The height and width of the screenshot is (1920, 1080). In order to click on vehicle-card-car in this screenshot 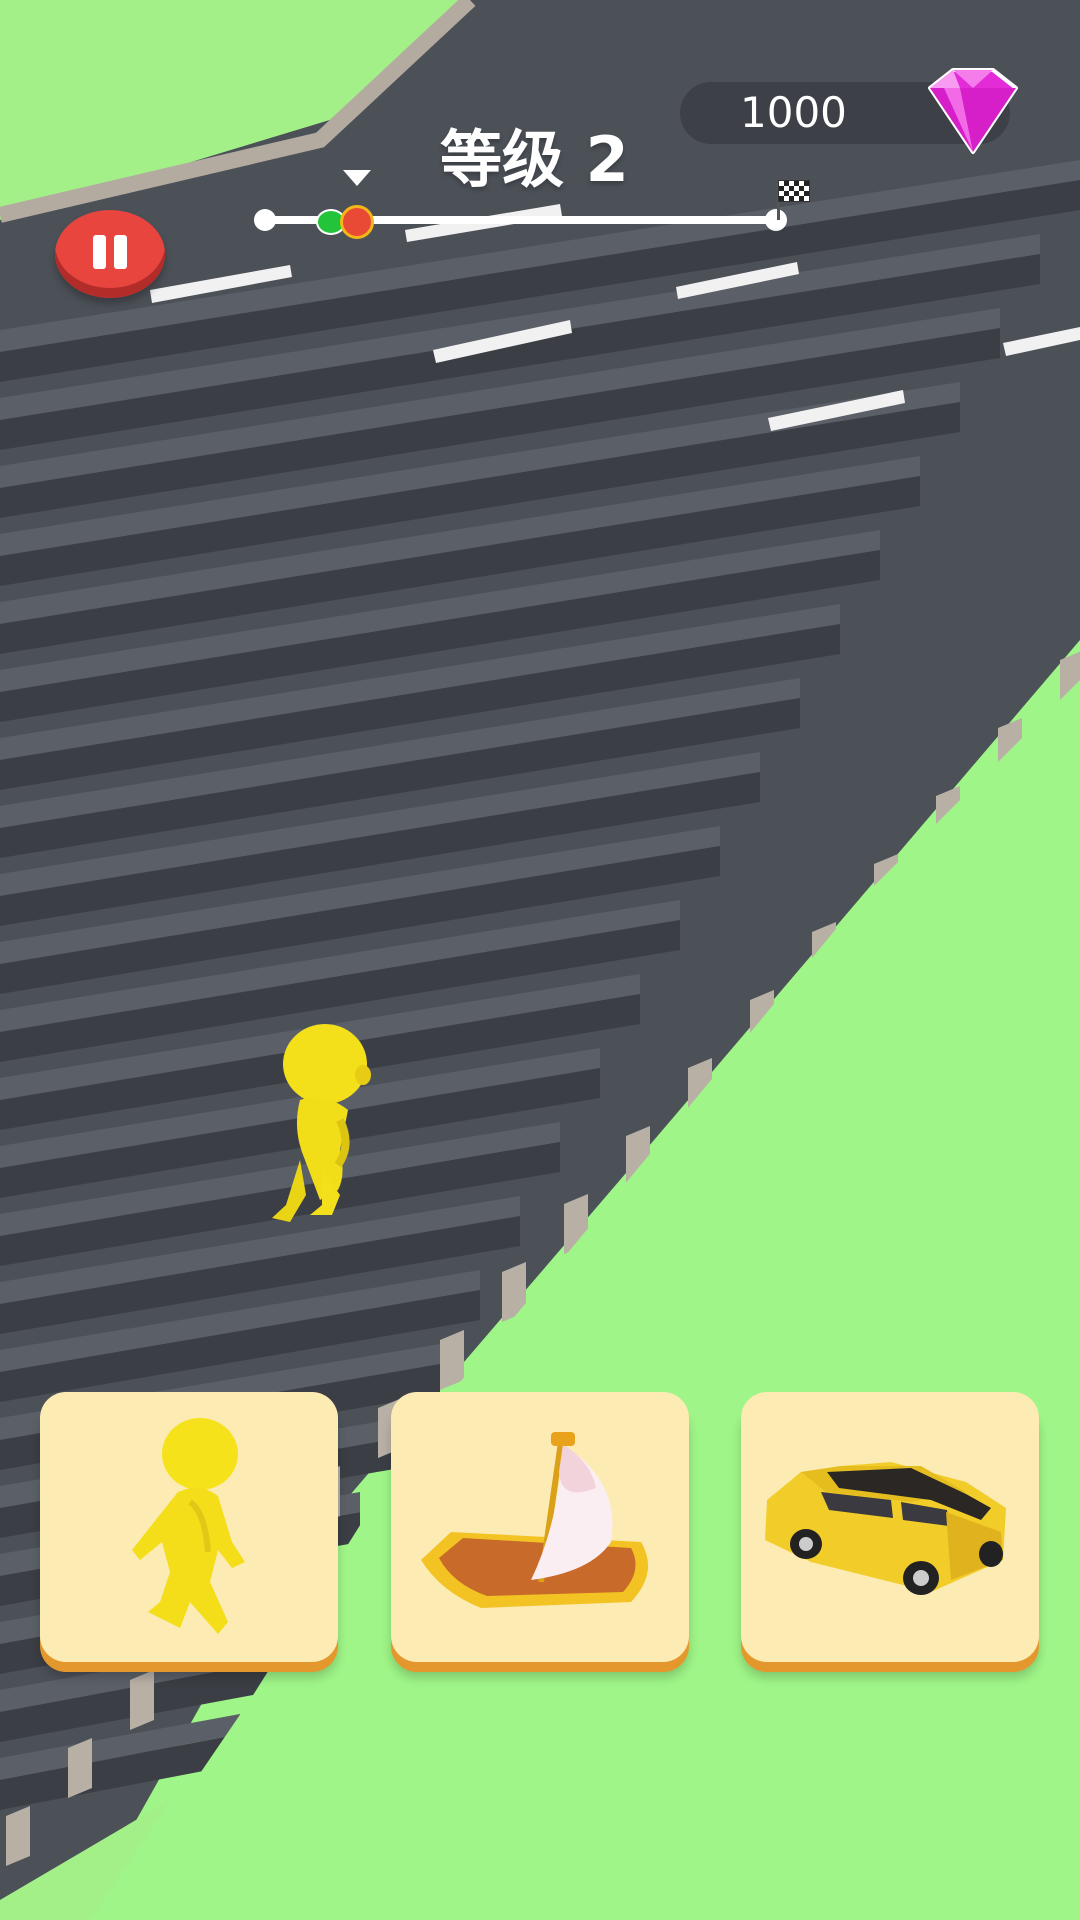, I will do `click(890, 1527)`.